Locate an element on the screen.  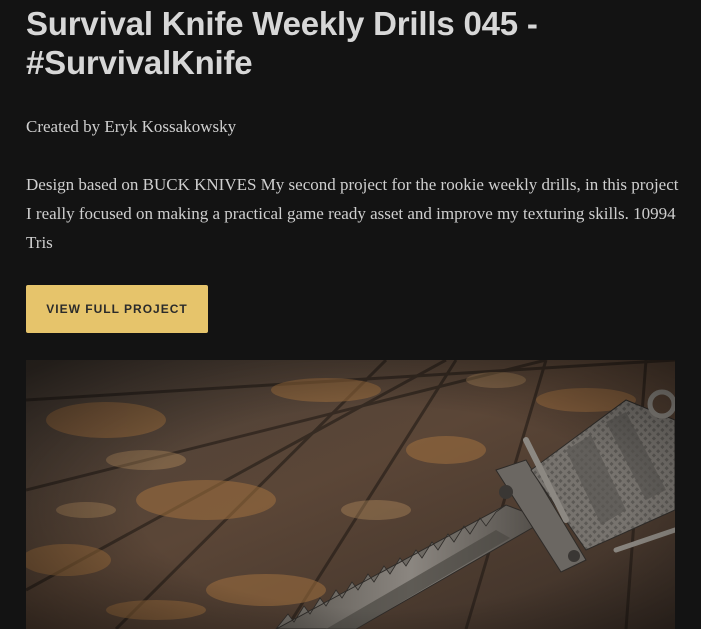
author-byline: Created by Eryk Kossakowsky is located at coordinates (131, 126).